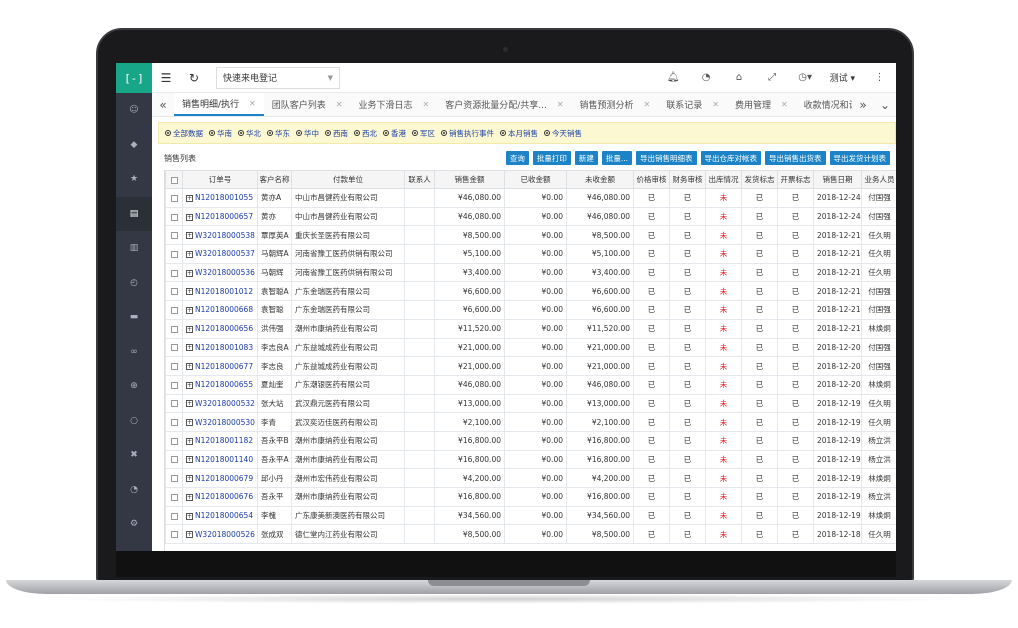 The image size is (1018, 628). Describe the element at coordinates (772, 77) in the screenshot. I see `expand-icon: ⤢` at that location.